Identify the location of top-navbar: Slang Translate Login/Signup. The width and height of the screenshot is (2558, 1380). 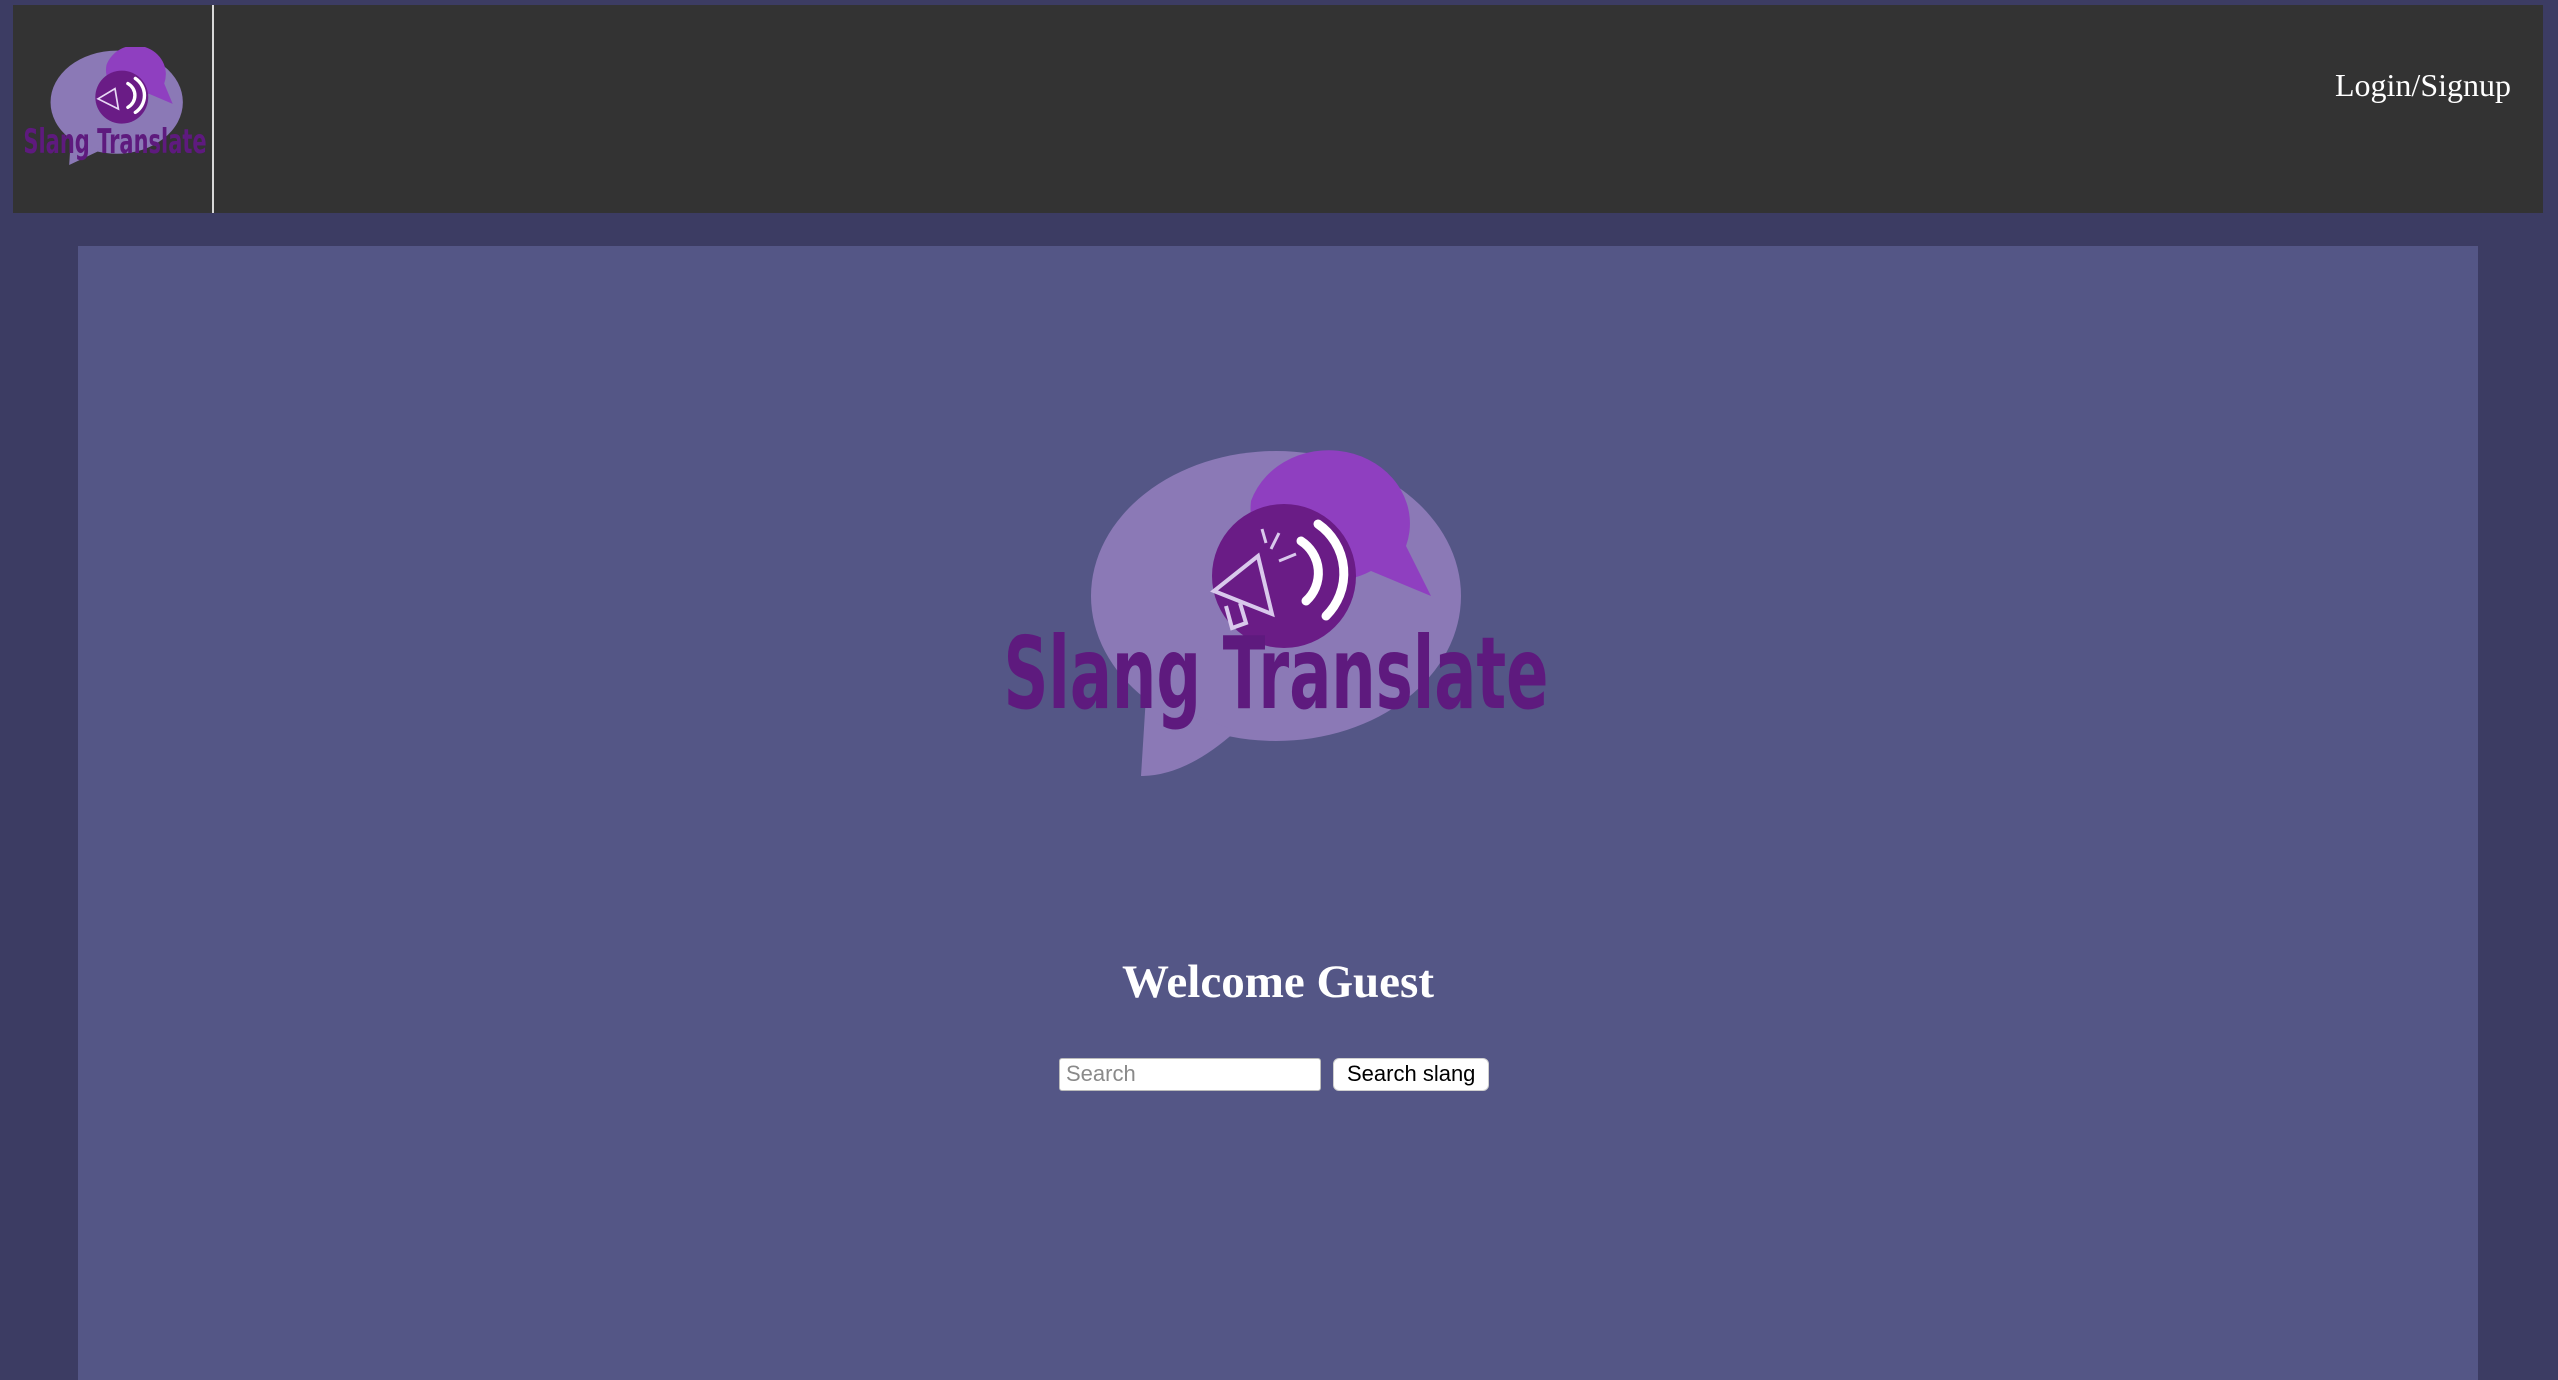
(1278, 109).